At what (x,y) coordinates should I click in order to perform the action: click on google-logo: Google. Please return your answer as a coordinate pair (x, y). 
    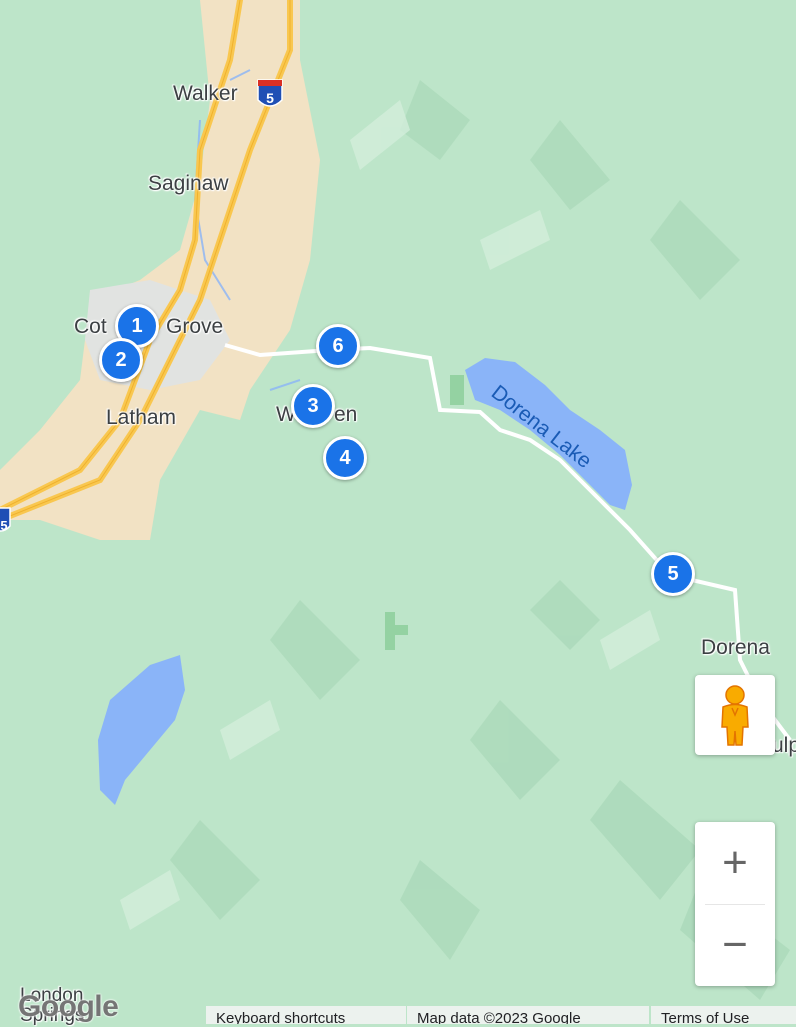
    Looking at the image, I should click on (68, 1006).